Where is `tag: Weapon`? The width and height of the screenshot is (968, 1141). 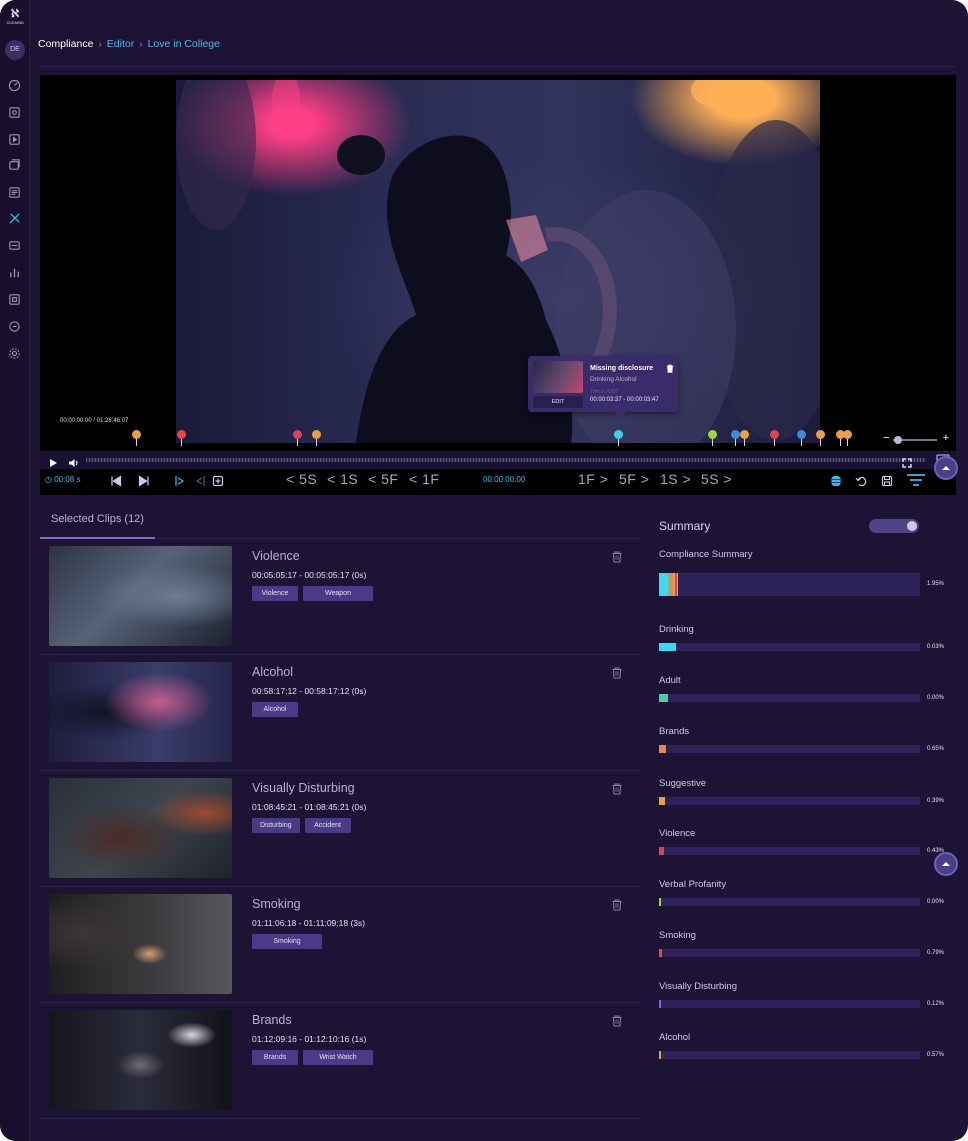
tag: Weapon is located at coordinates (338, 593).